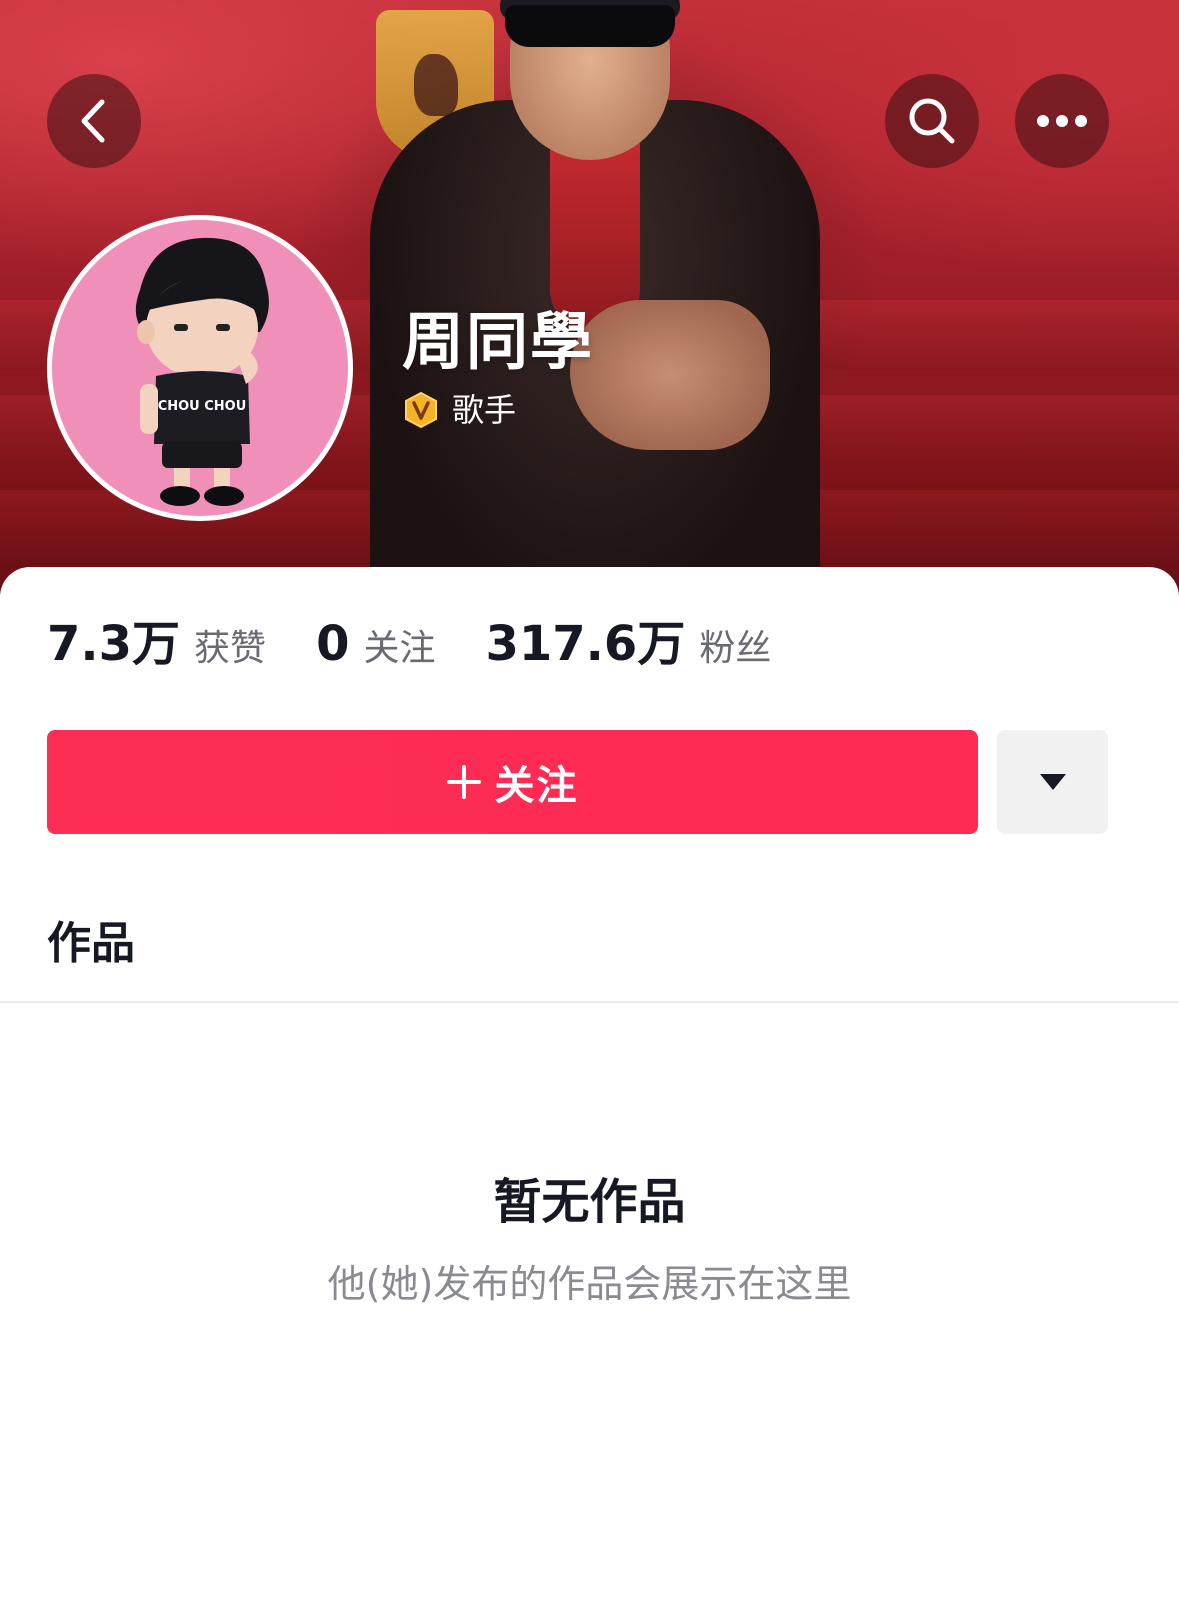 The height and width of the screenshot is (1600, 1179). Describe the element at coordinates (536, 786) in the screenshot. I see `follow-label: 关注` at that location.